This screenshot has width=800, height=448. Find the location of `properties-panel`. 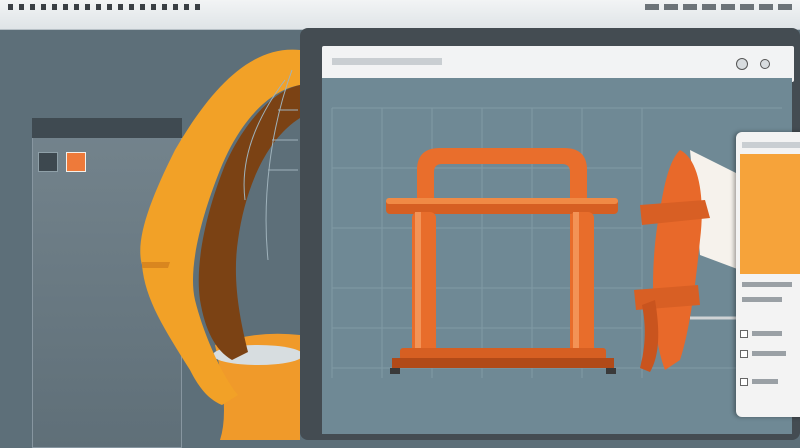

properties-panel is located at coordinates (768, 274).